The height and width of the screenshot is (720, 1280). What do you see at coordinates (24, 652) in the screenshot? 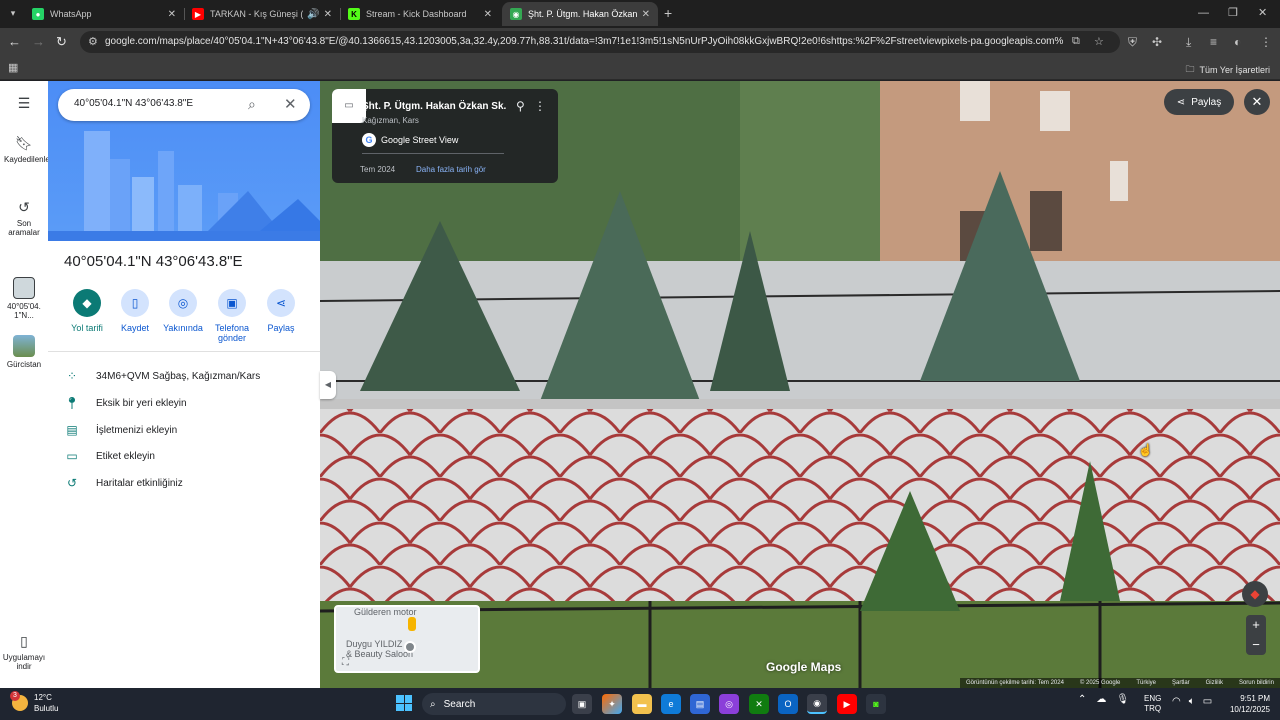
I see `rail-get-app: ▯ Uygulamayı indir` at bounding box center [24, 652].